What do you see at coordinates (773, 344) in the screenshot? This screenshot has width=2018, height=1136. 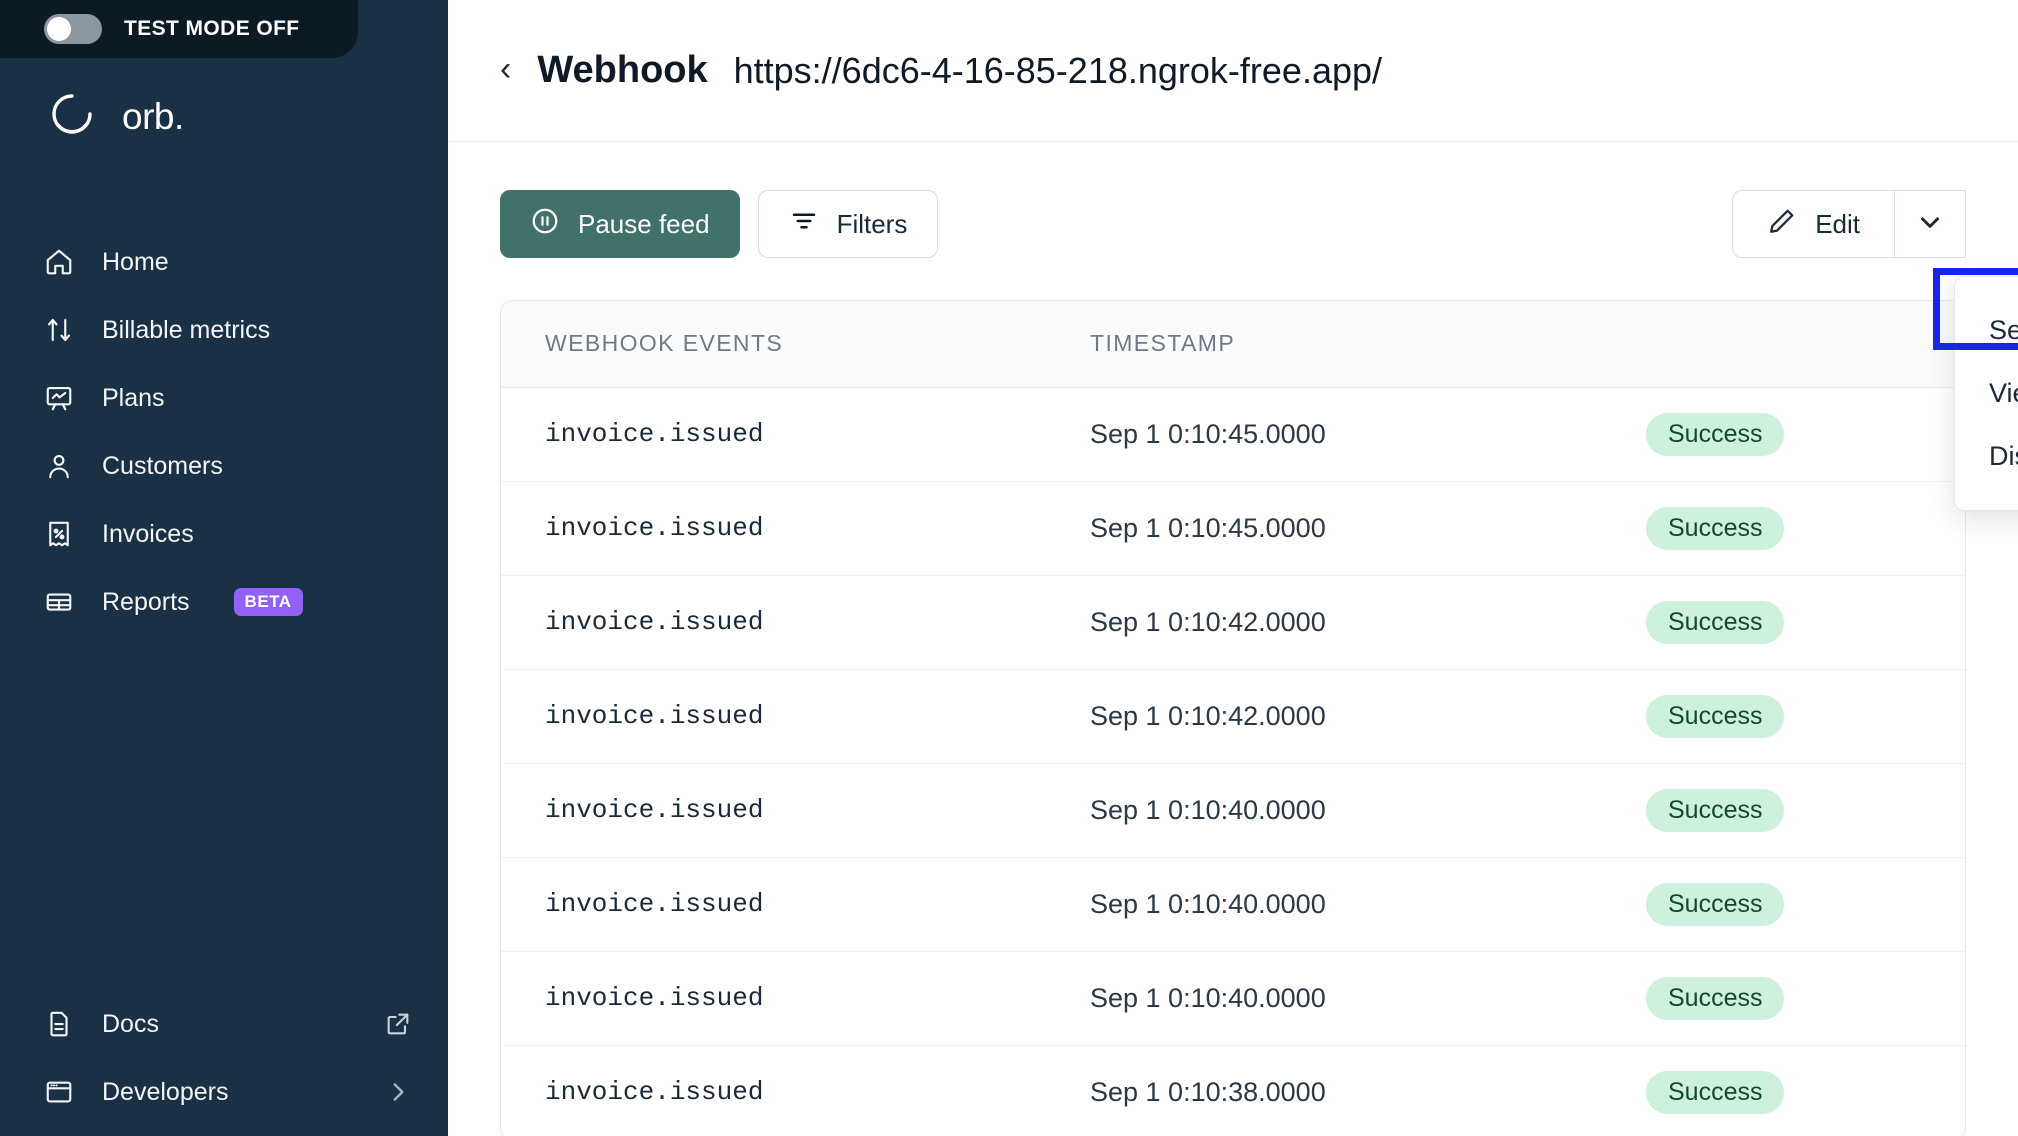 I see `column-header-webhook-events: WEBHOOK EVENTS` at bounding box center [773, 344].